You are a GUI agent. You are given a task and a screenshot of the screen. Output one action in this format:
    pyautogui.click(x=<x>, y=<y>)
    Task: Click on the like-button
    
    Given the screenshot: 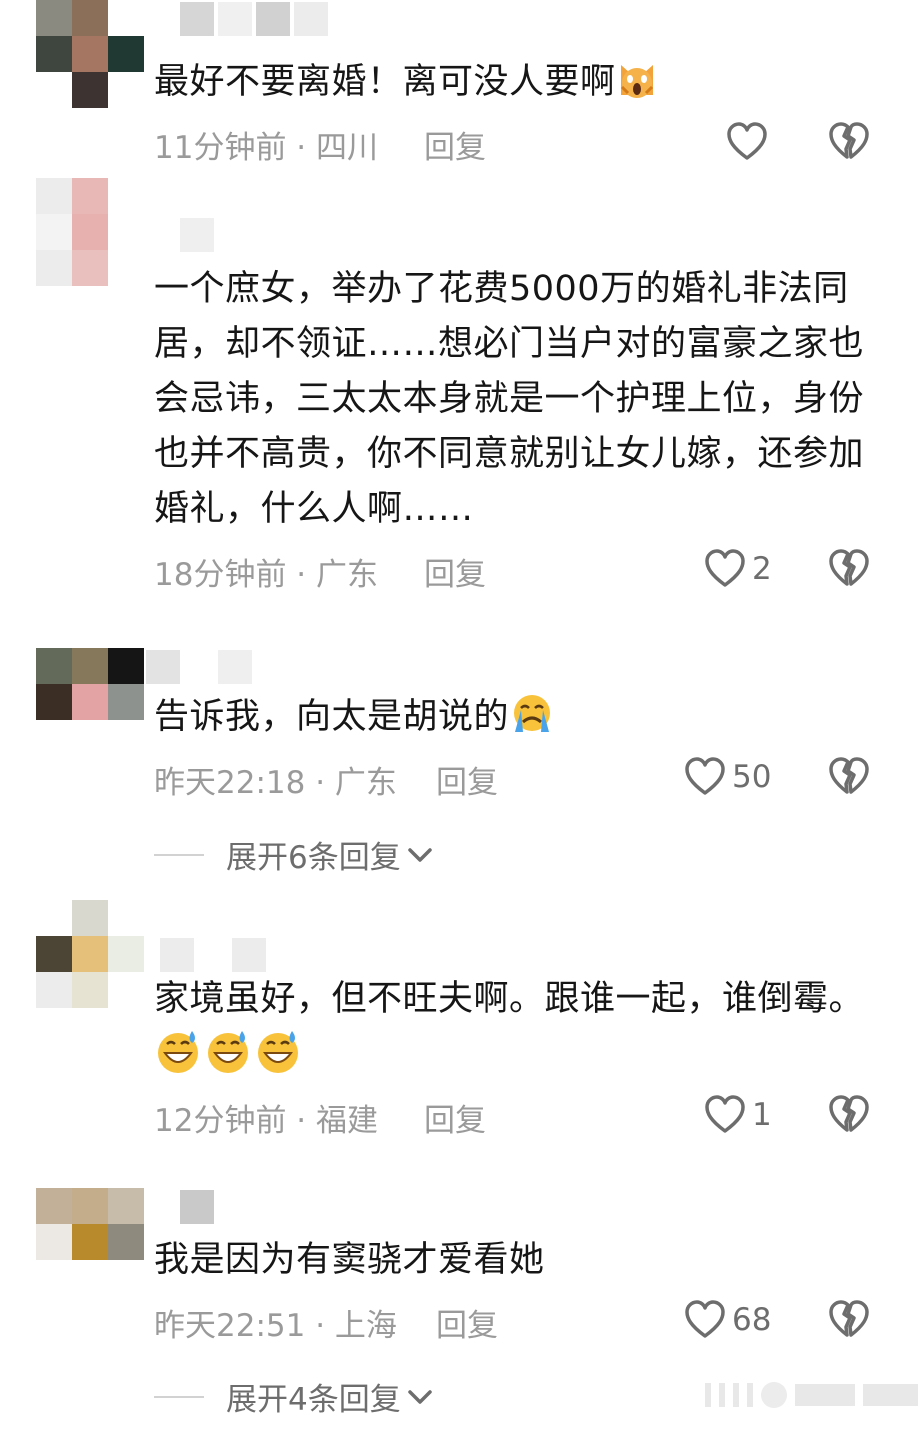 What is the action you would take?
    pyautogui.click(x=750, y=142)
    